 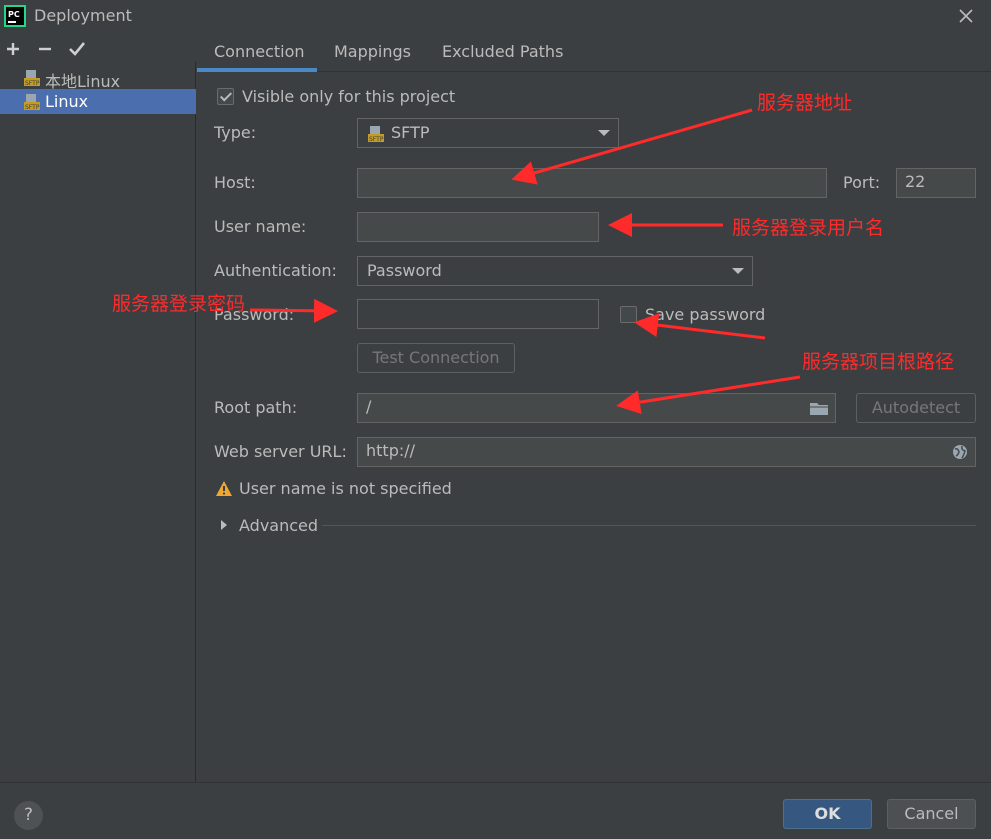 What do you see at coordinates (960, 452) in the screenshot?
I see `globe-icon` at bounding box center [960, 452].